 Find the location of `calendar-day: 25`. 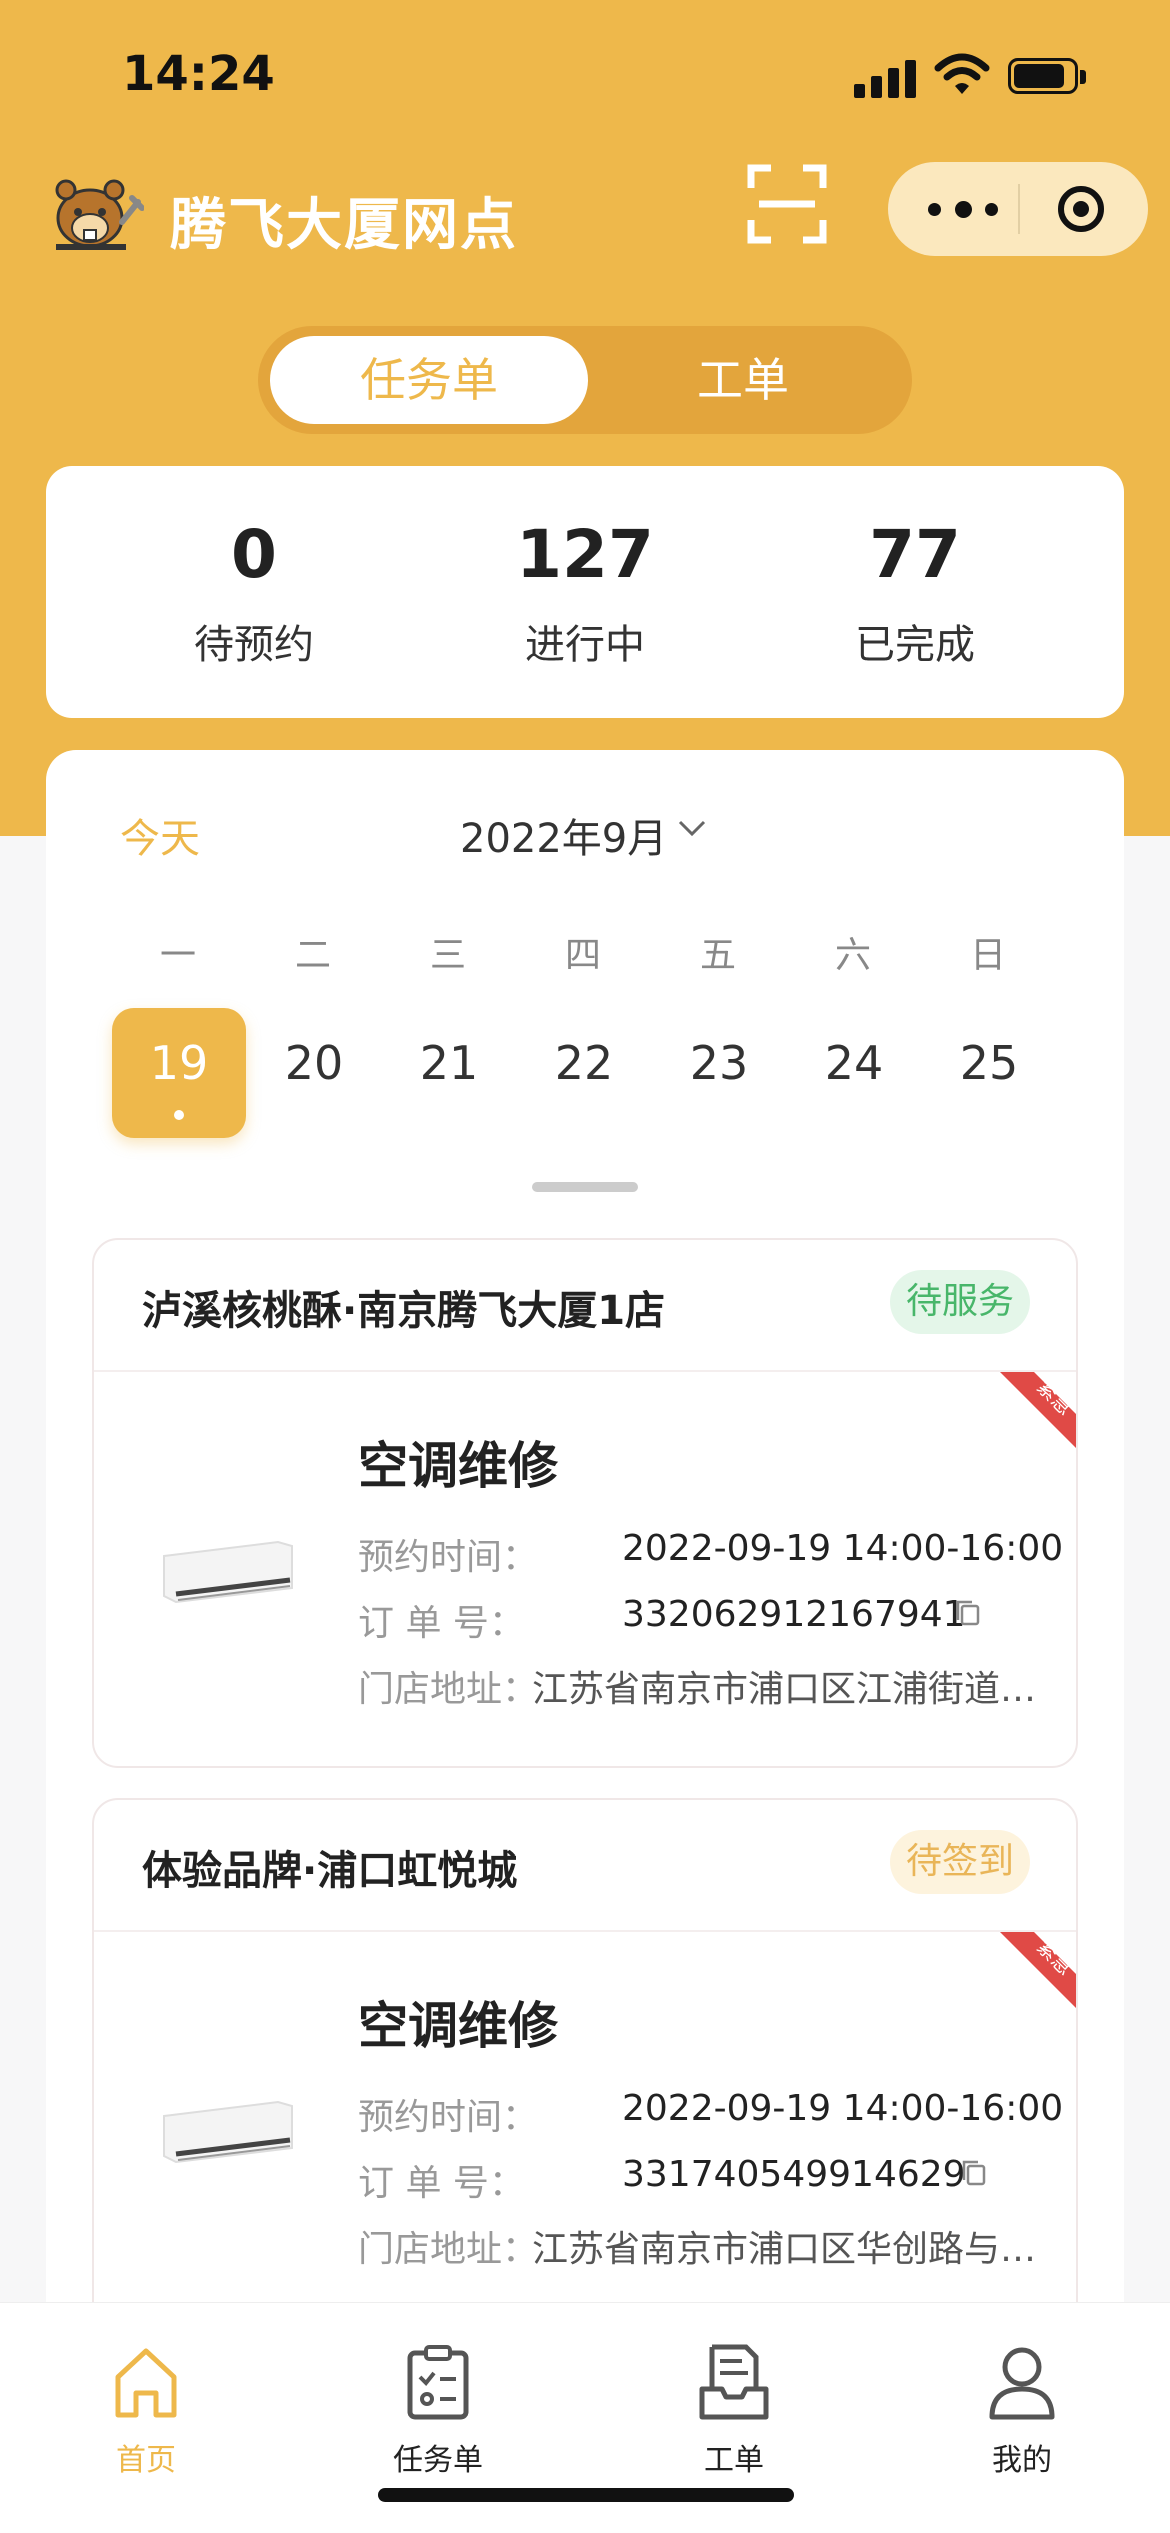

calendar-day: 25 is located at coordinates (989, 1073).